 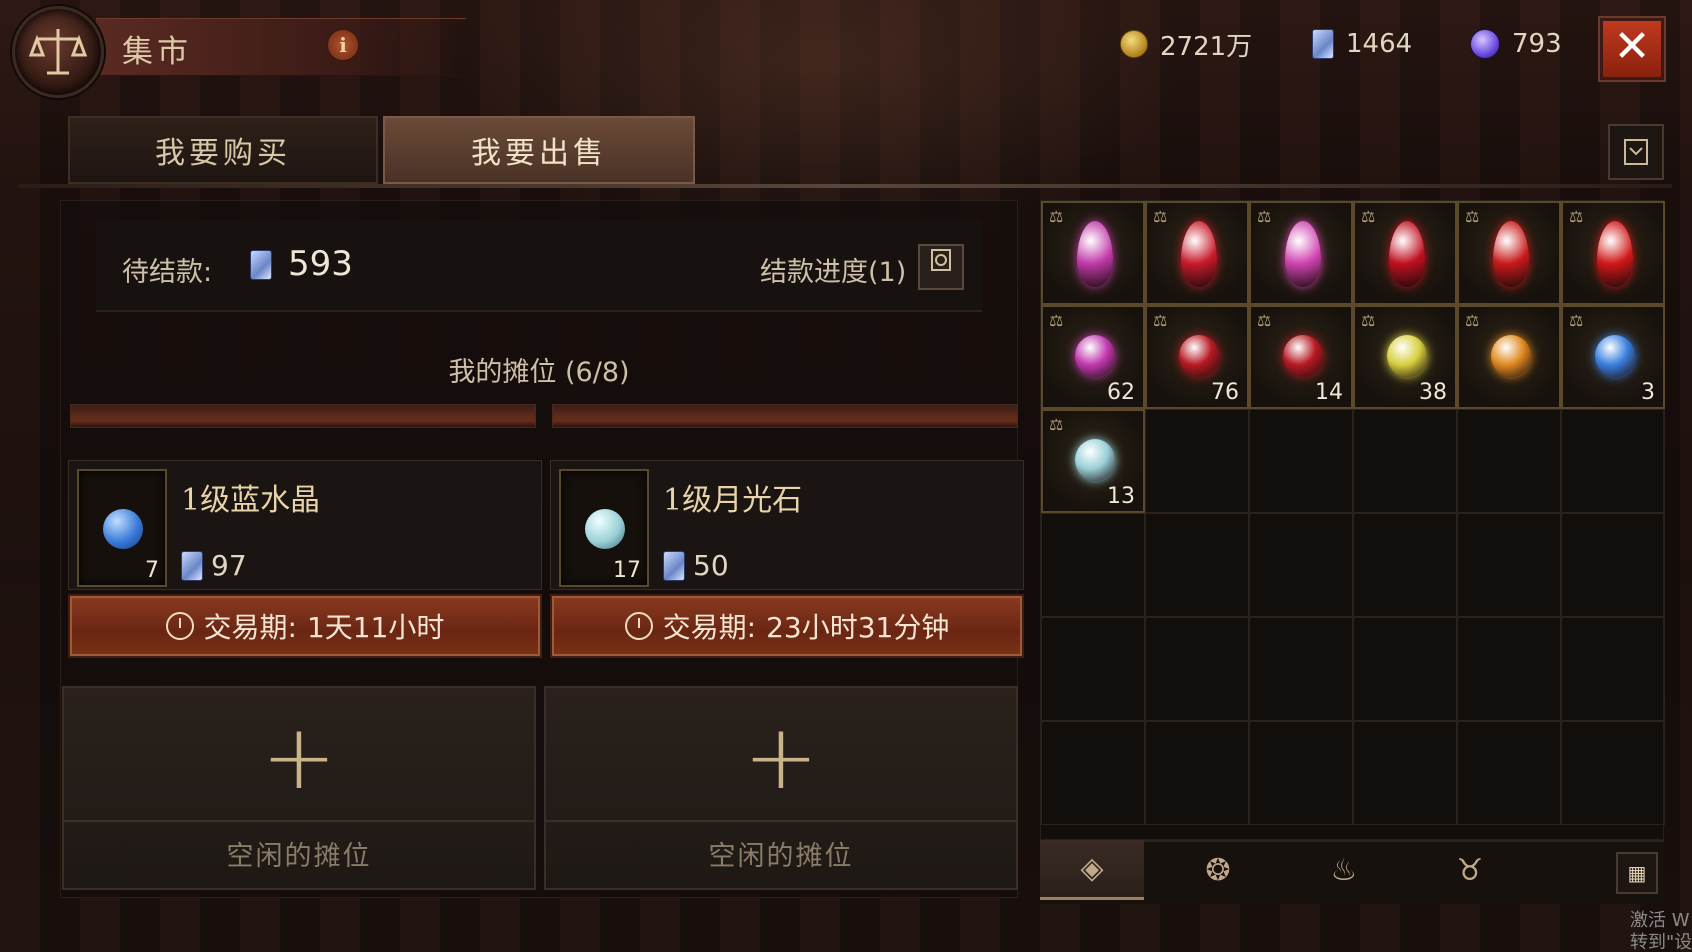 I want to click on tab-sell: 我要出售, so click(x=539, y=150).